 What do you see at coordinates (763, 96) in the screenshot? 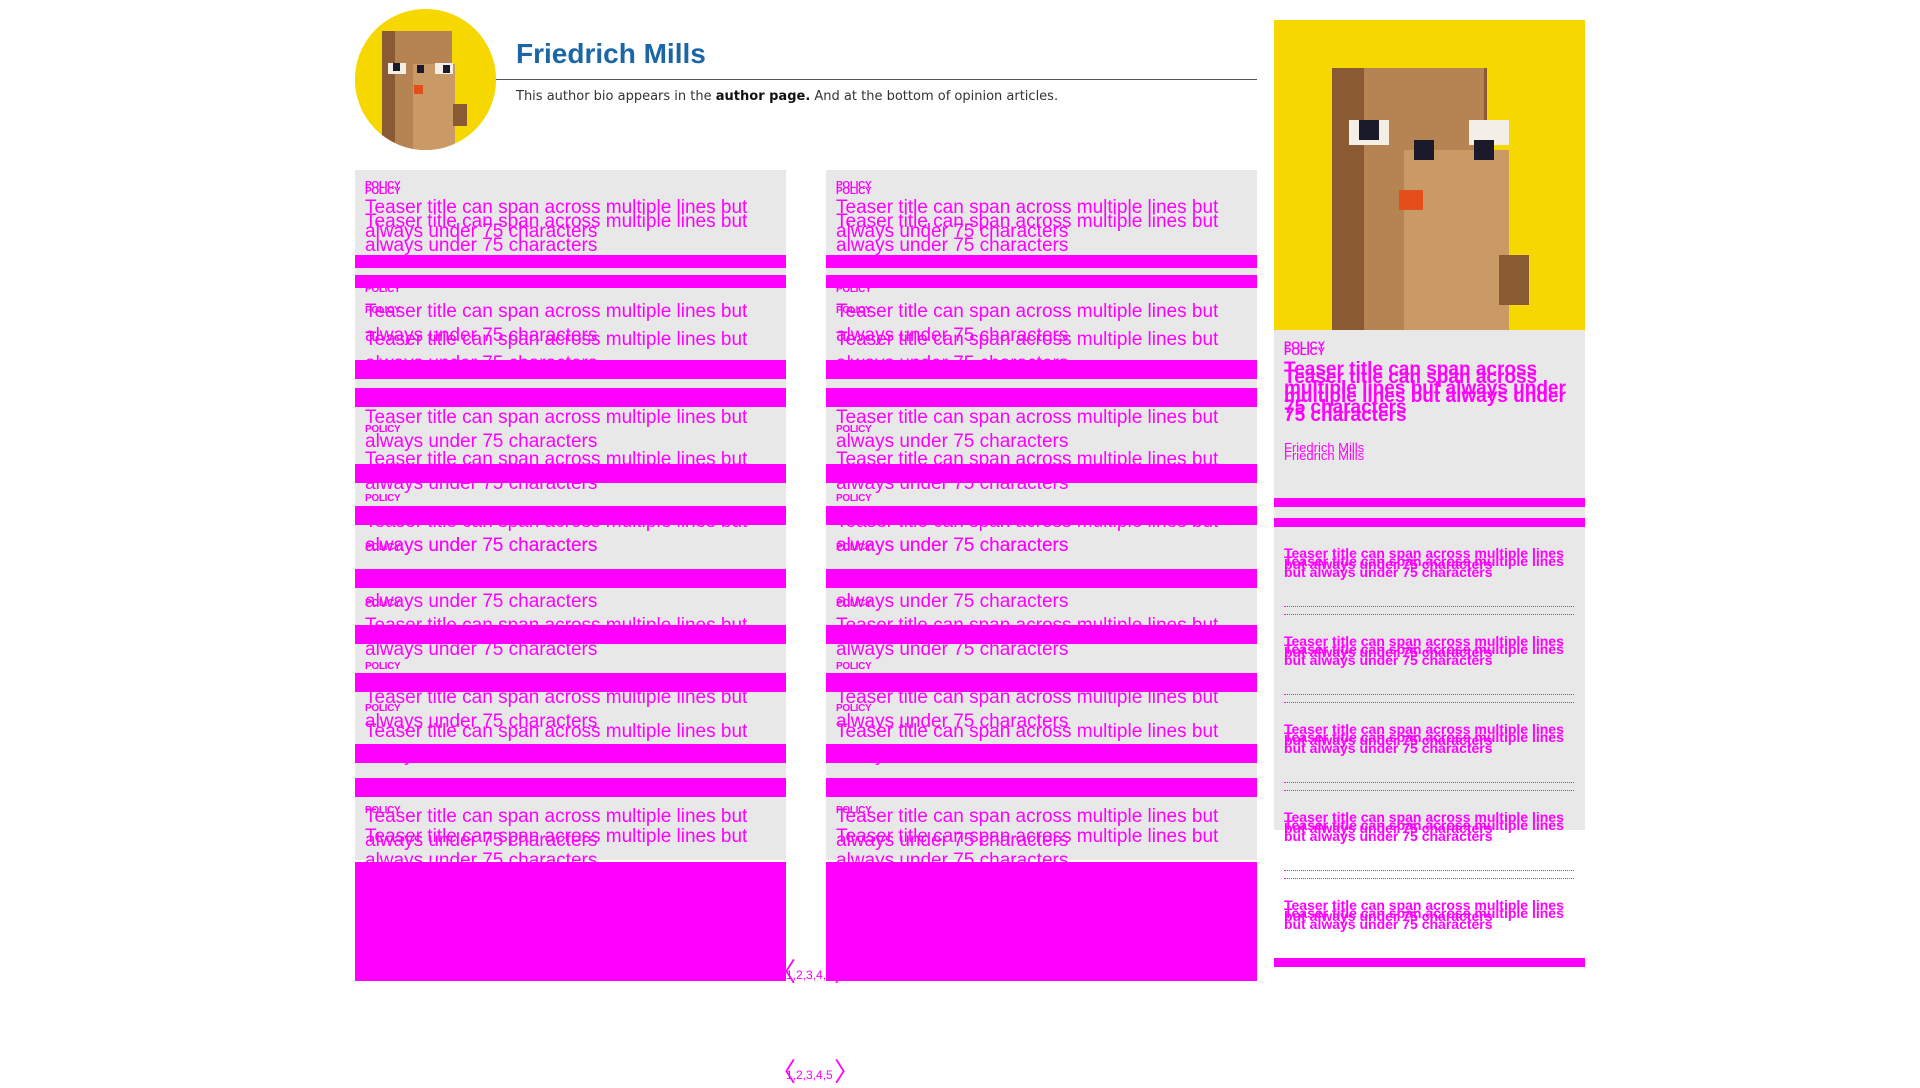
I see `author-page-link: author page.` at bounding box center [763, 96].